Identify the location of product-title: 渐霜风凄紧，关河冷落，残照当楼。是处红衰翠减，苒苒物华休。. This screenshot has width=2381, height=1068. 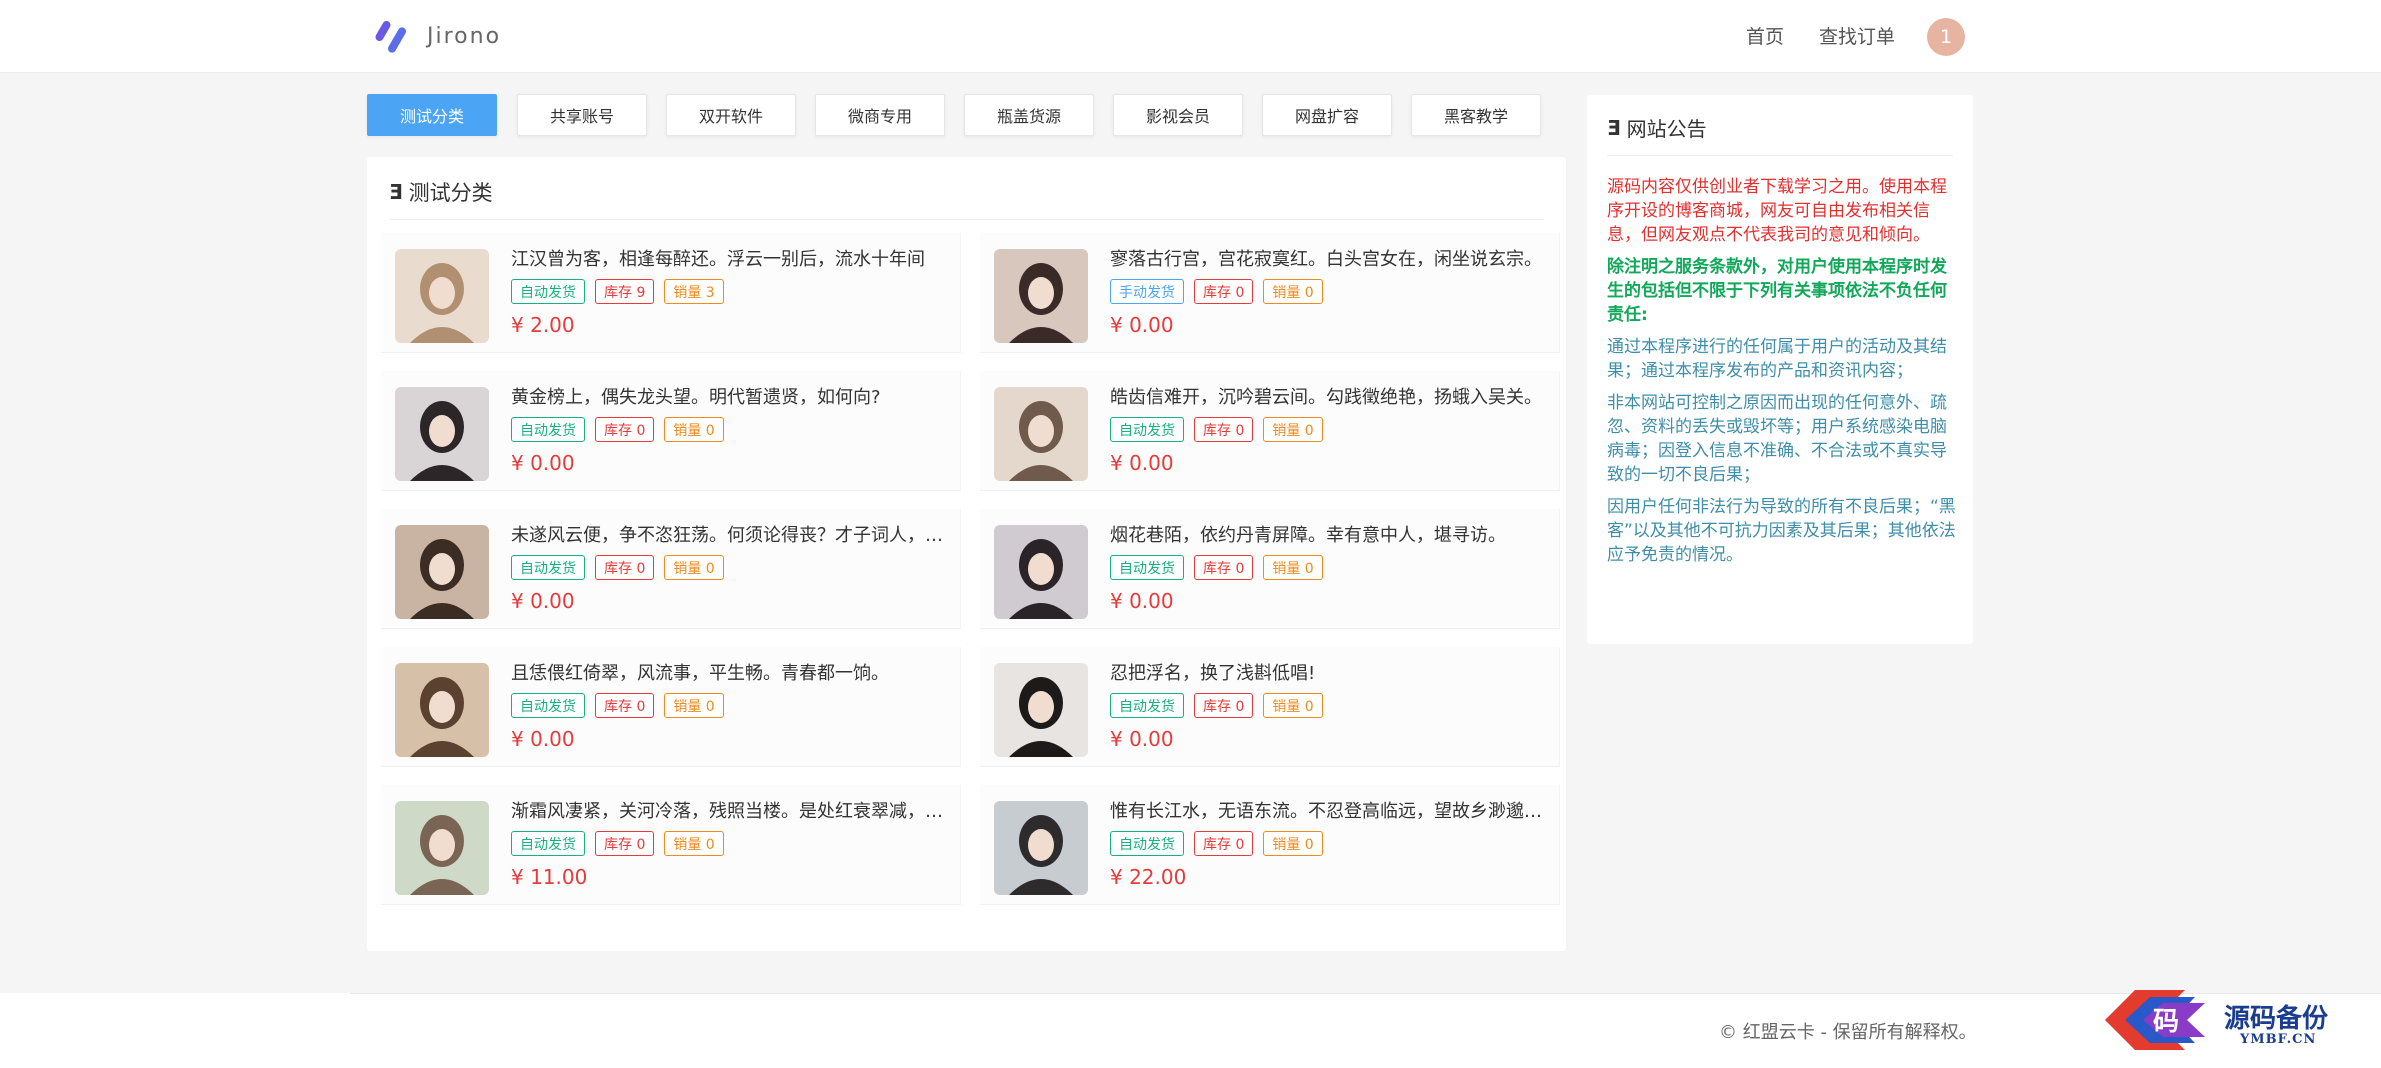
(731, 810).